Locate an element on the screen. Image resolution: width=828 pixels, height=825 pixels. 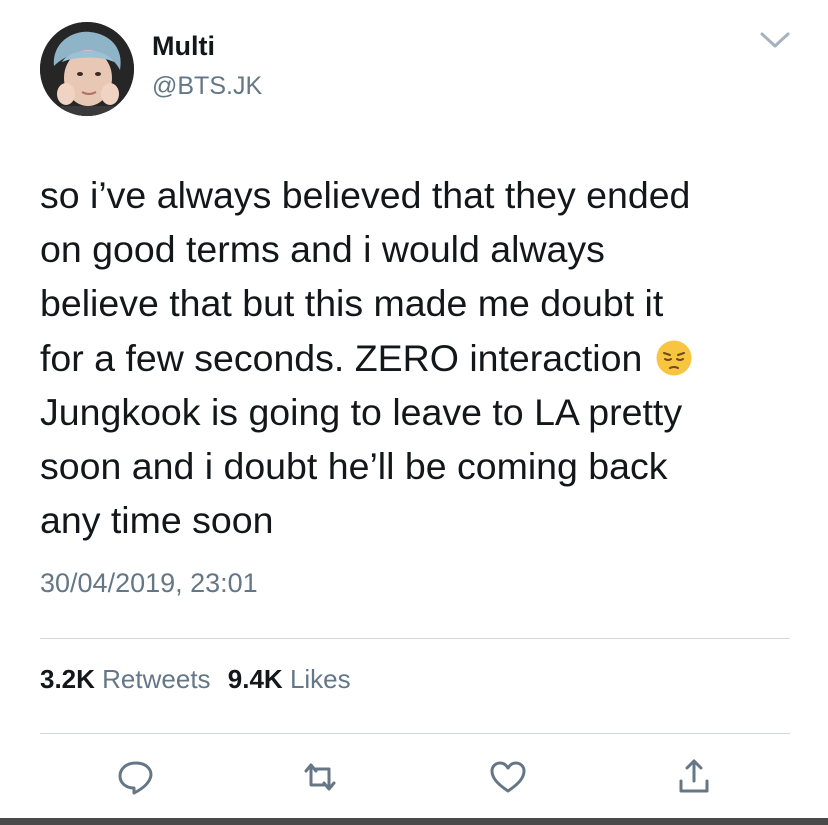
reply-icon is located at coordinates (136, 777).